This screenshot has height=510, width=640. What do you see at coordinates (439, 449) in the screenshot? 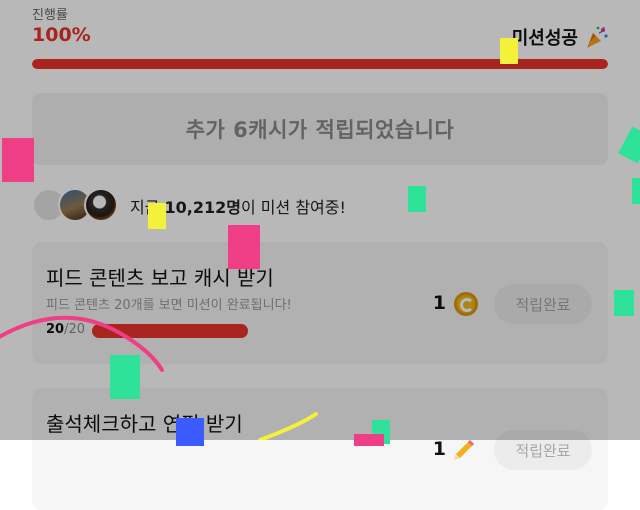
I see `task-reward-amount: 1` at bounding box center [439, 449].